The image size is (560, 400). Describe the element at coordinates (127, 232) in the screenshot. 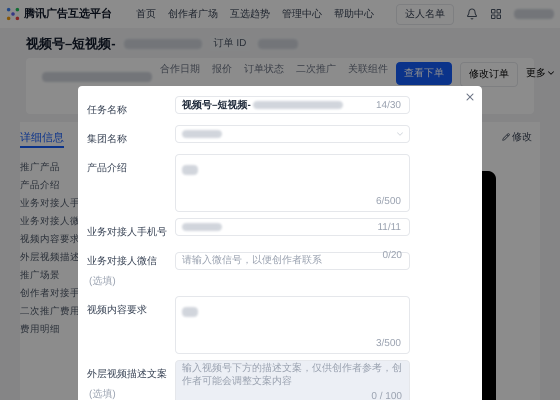

I see `field-label: 业务对接人手机号` at that location.